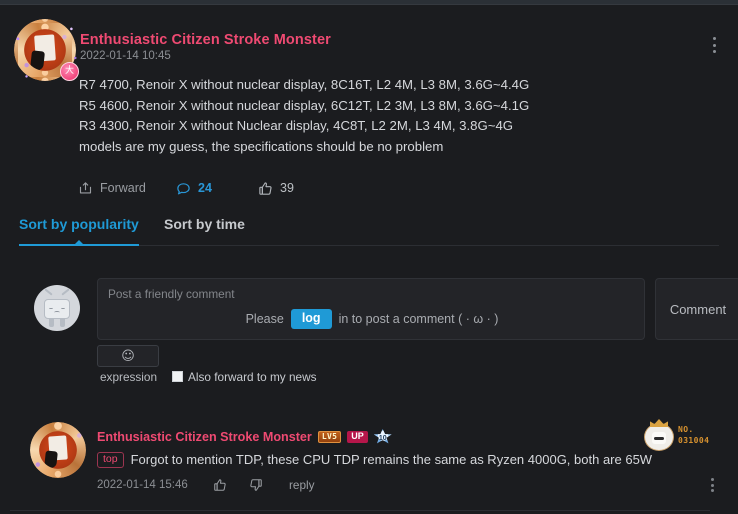 The height and width of the screenshot is (514, 738). What do you see at coordinates (205, 188) in the screenshot?
I see `comment-count: 24` at bounding box center [205, 188].